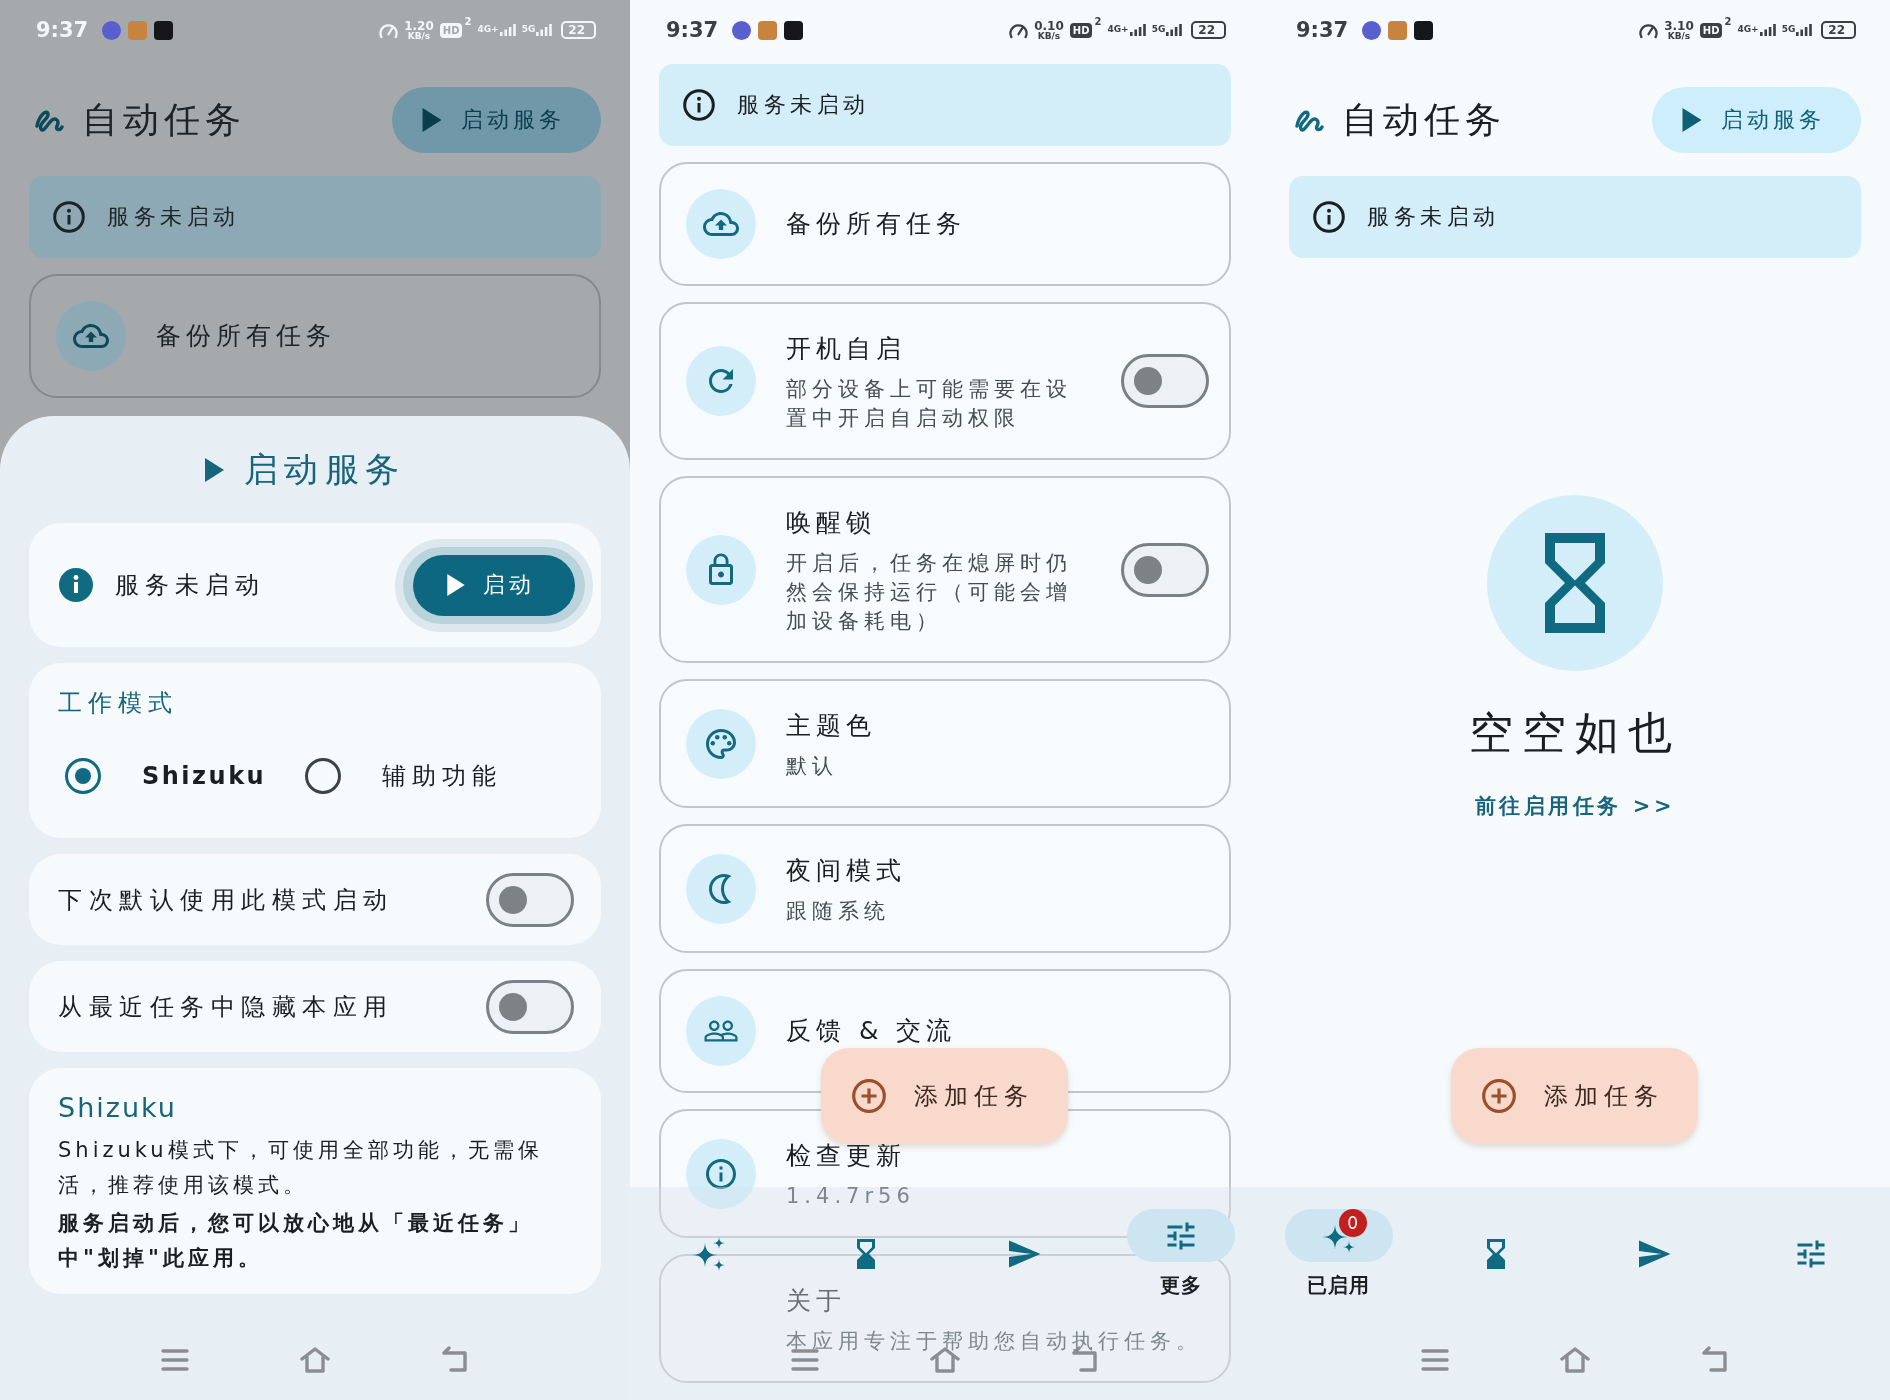  I want to click on radio-label: Shizuku, so click(204, 776).